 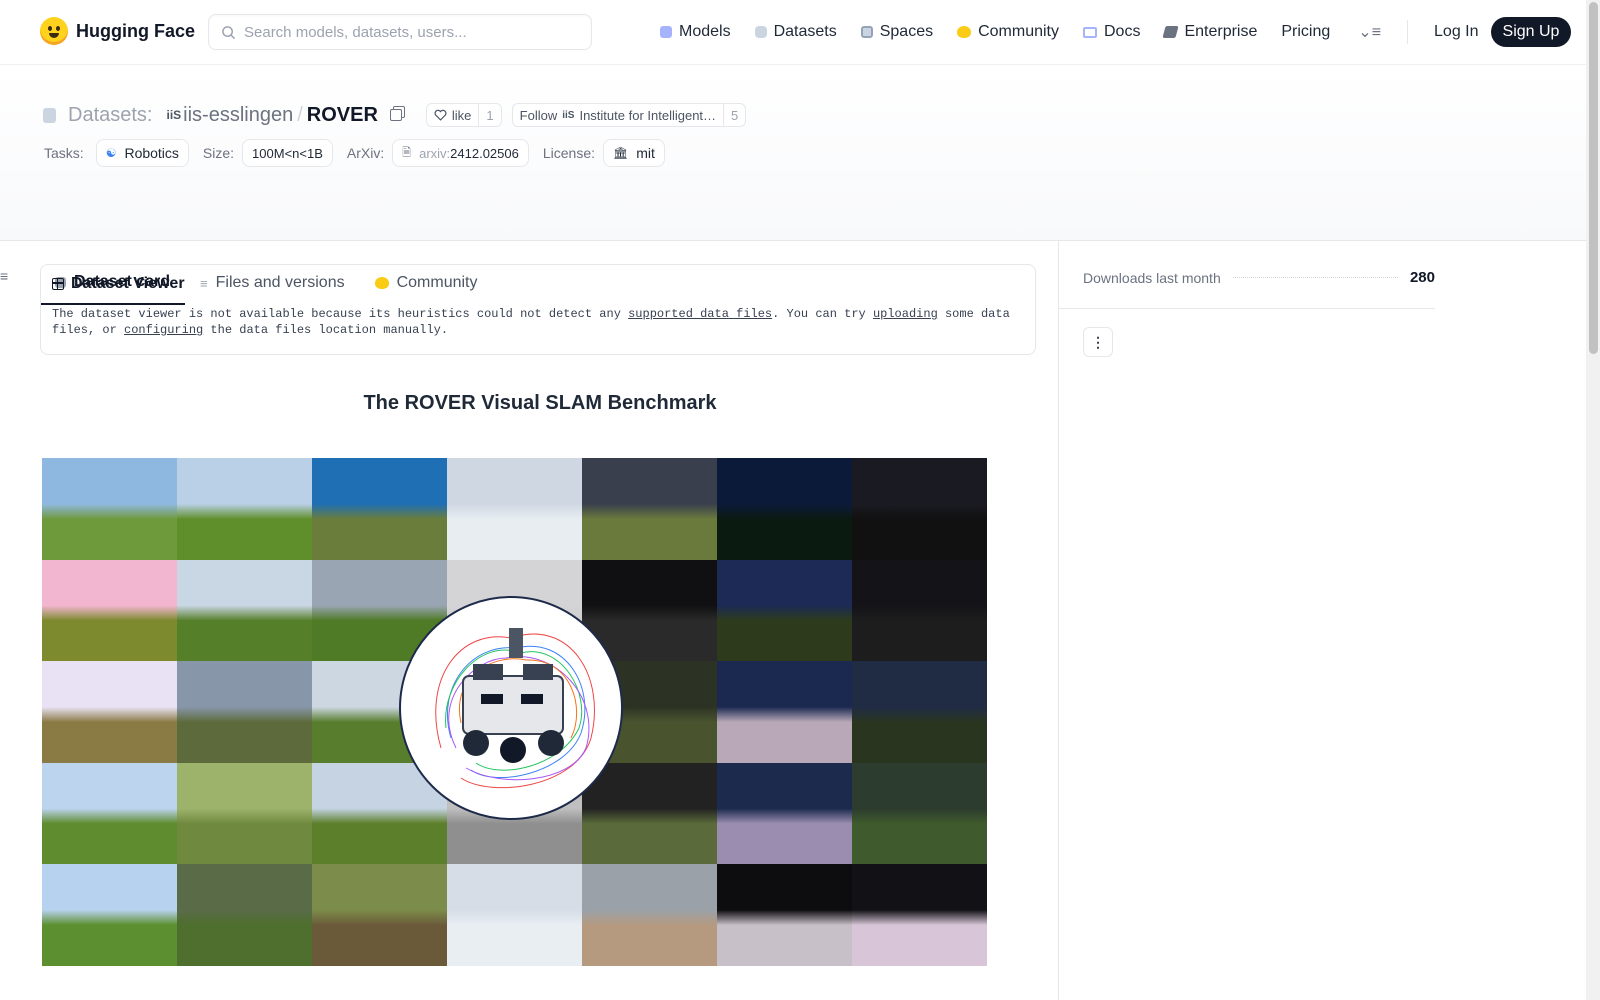 I want to click on nav-docs: Docs, so click(x=1111, y=32).